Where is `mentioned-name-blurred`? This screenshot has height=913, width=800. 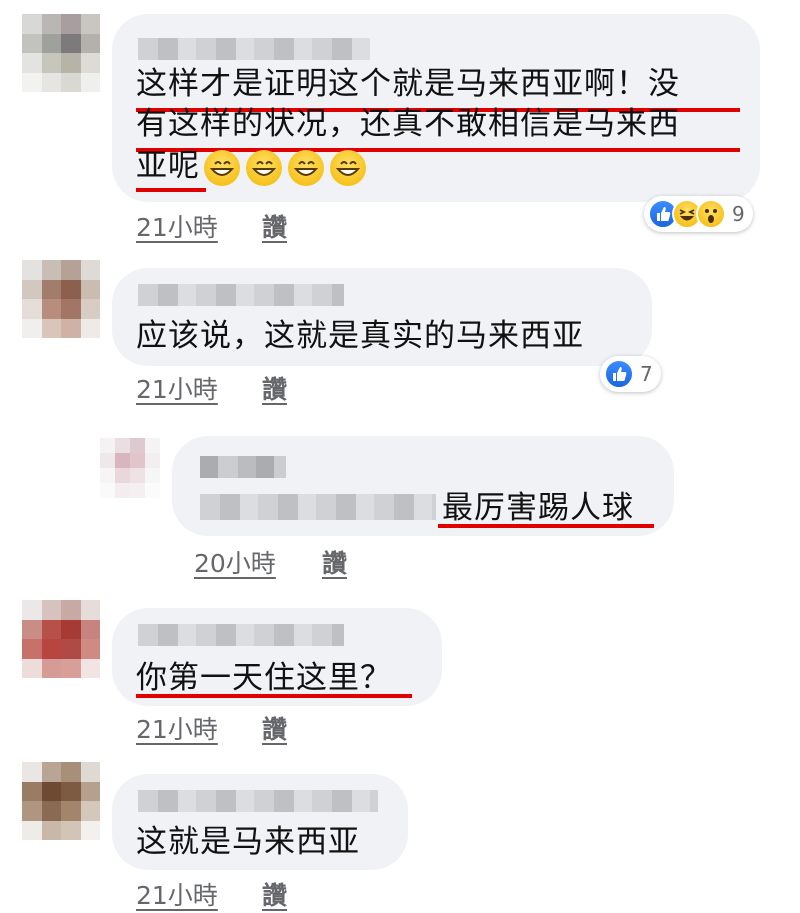 mentioned-name-blurred is located at coordinates (318, 507).